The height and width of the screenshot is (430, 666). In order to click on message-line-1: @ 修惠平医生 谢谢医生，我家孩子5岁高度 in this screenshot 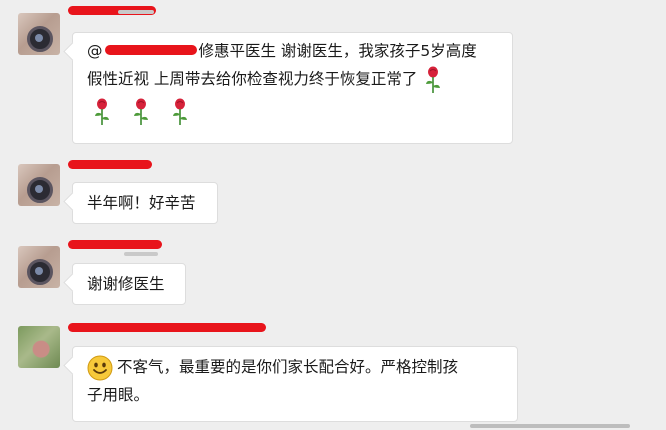, I will do `click(293, 51)`.